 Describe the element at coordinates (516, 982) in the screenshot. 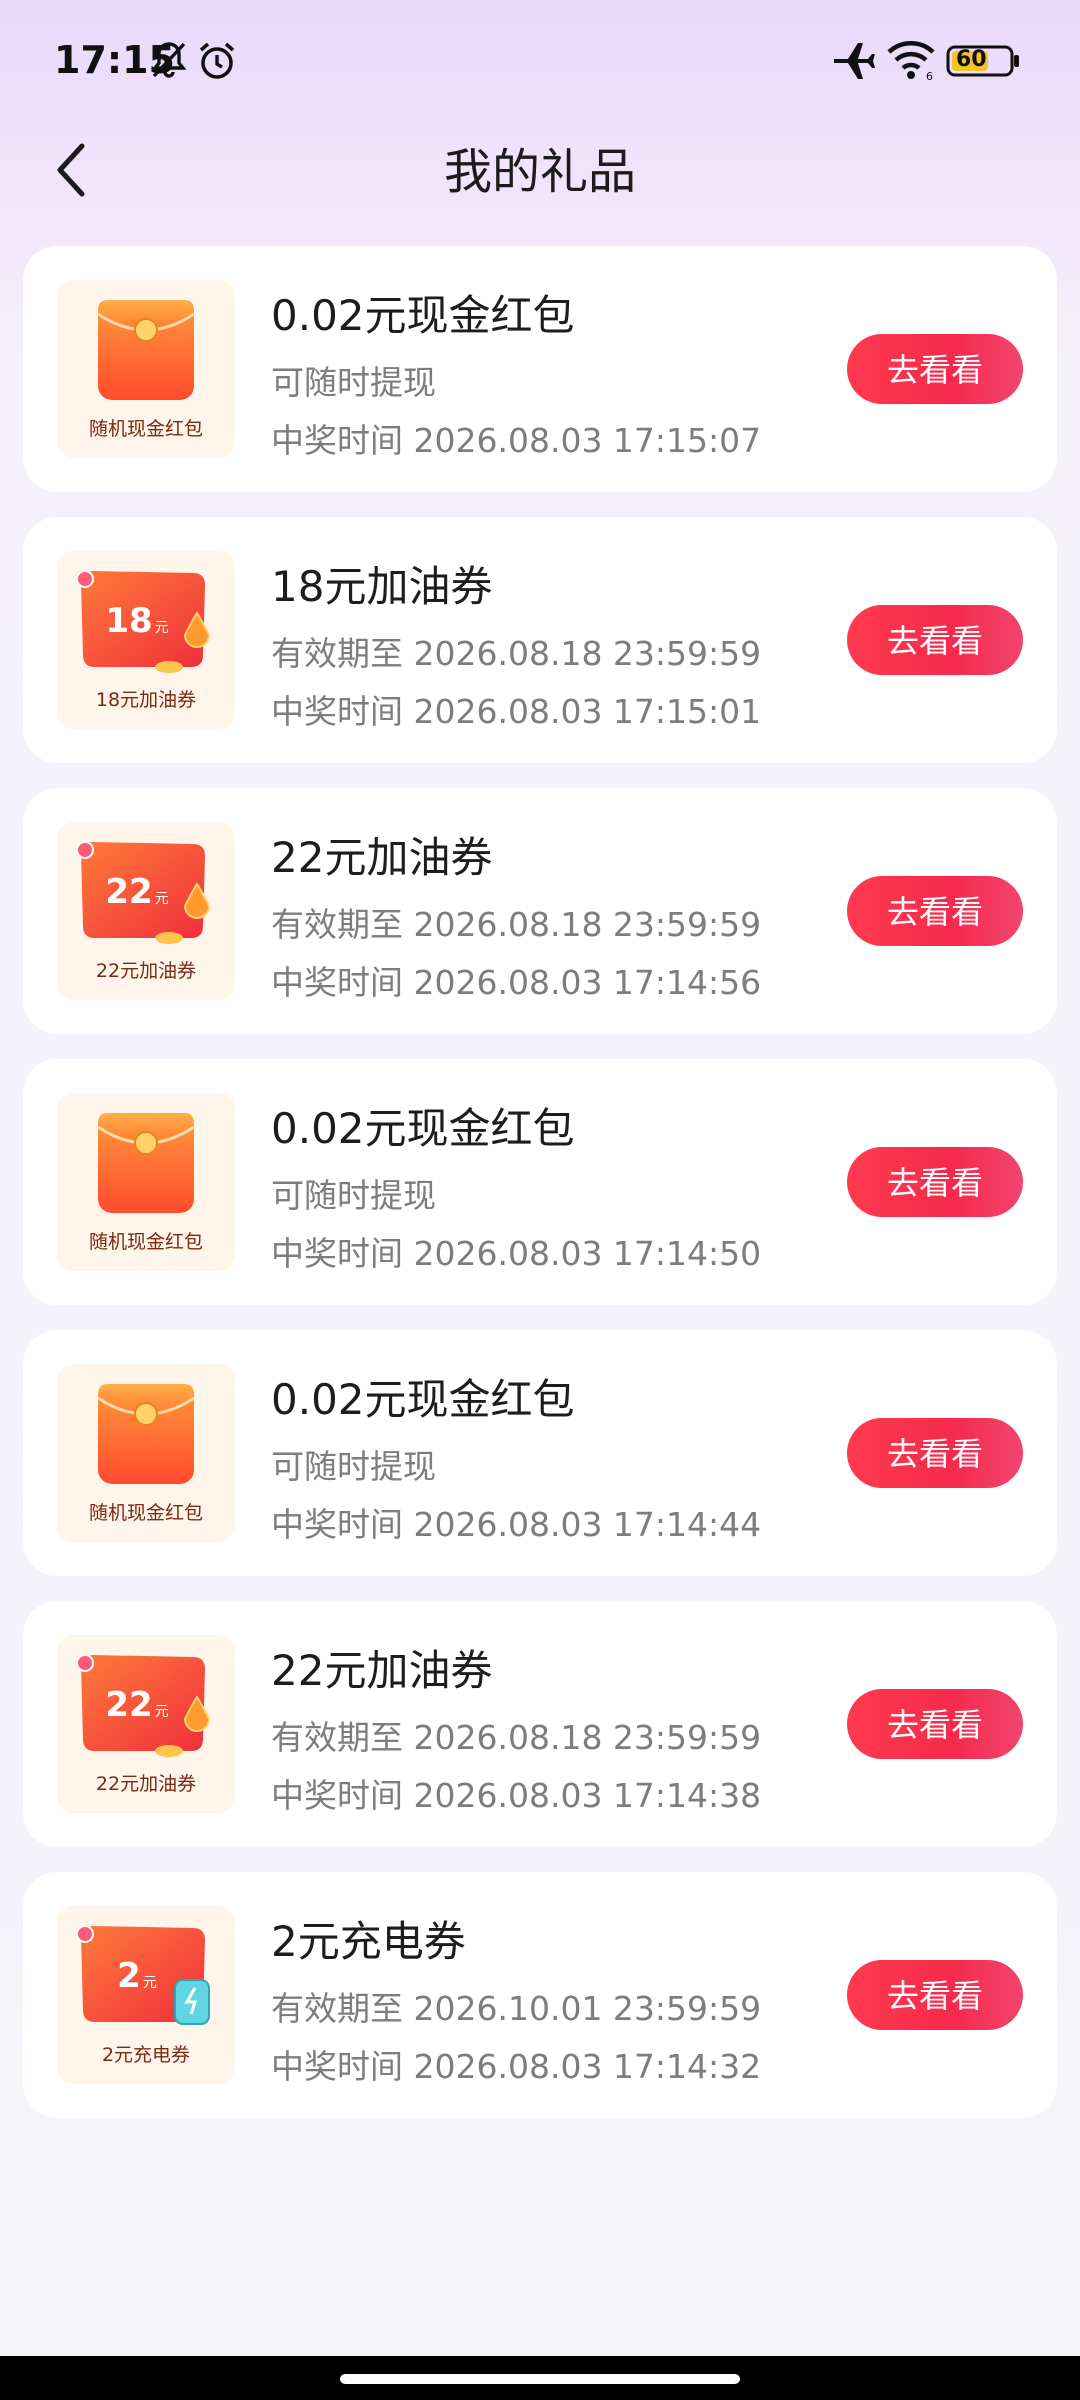

I see `gift-win-time: 中奖时间 2026.08.03 17:14:56` at that location.